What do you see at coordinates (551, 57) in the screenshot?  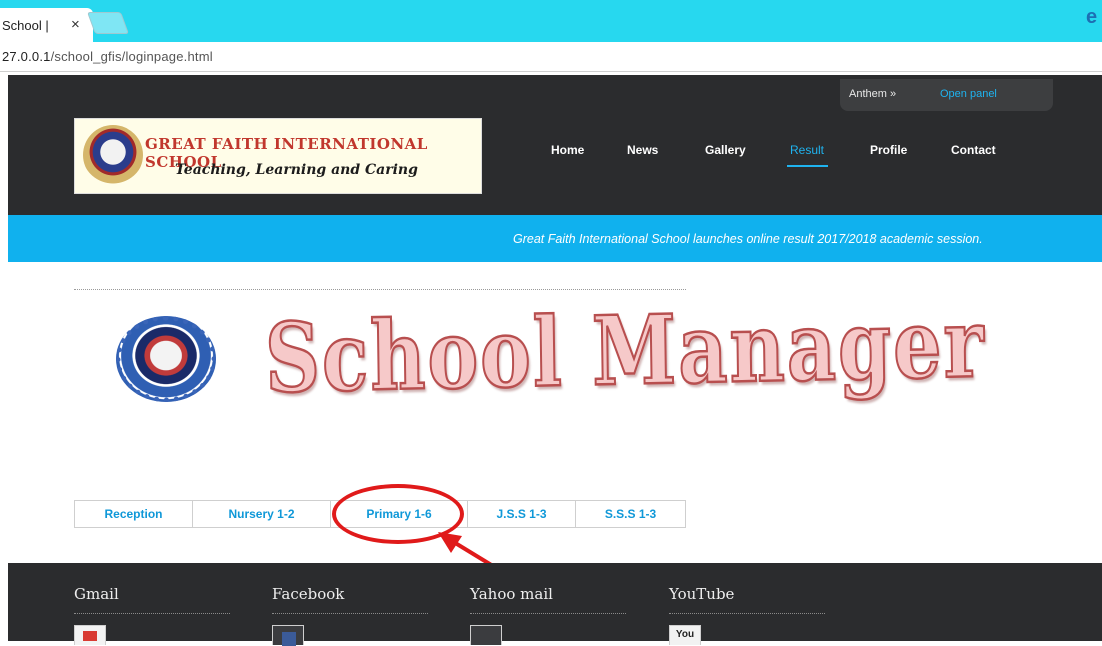 I see `address-bar: 27.0.0.1/school_gfis/loginpage.html` at bounding box center [551, 57].